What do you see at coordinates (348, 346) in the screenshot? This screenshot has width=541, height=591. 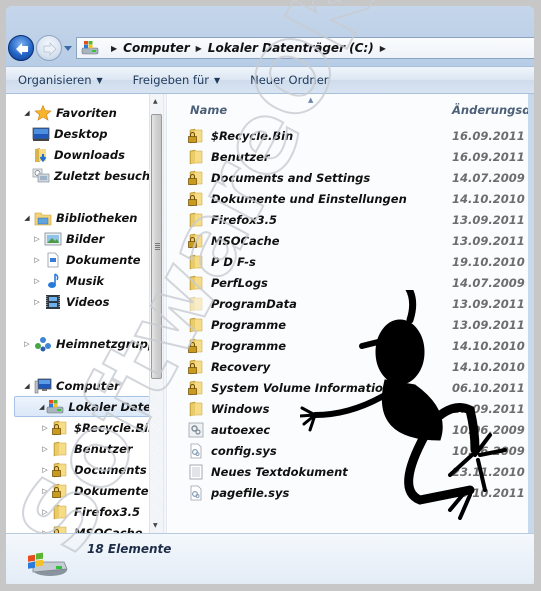 I see `file-row: Programme 14.10.2010 22:0` at bounding box center [348, 346].